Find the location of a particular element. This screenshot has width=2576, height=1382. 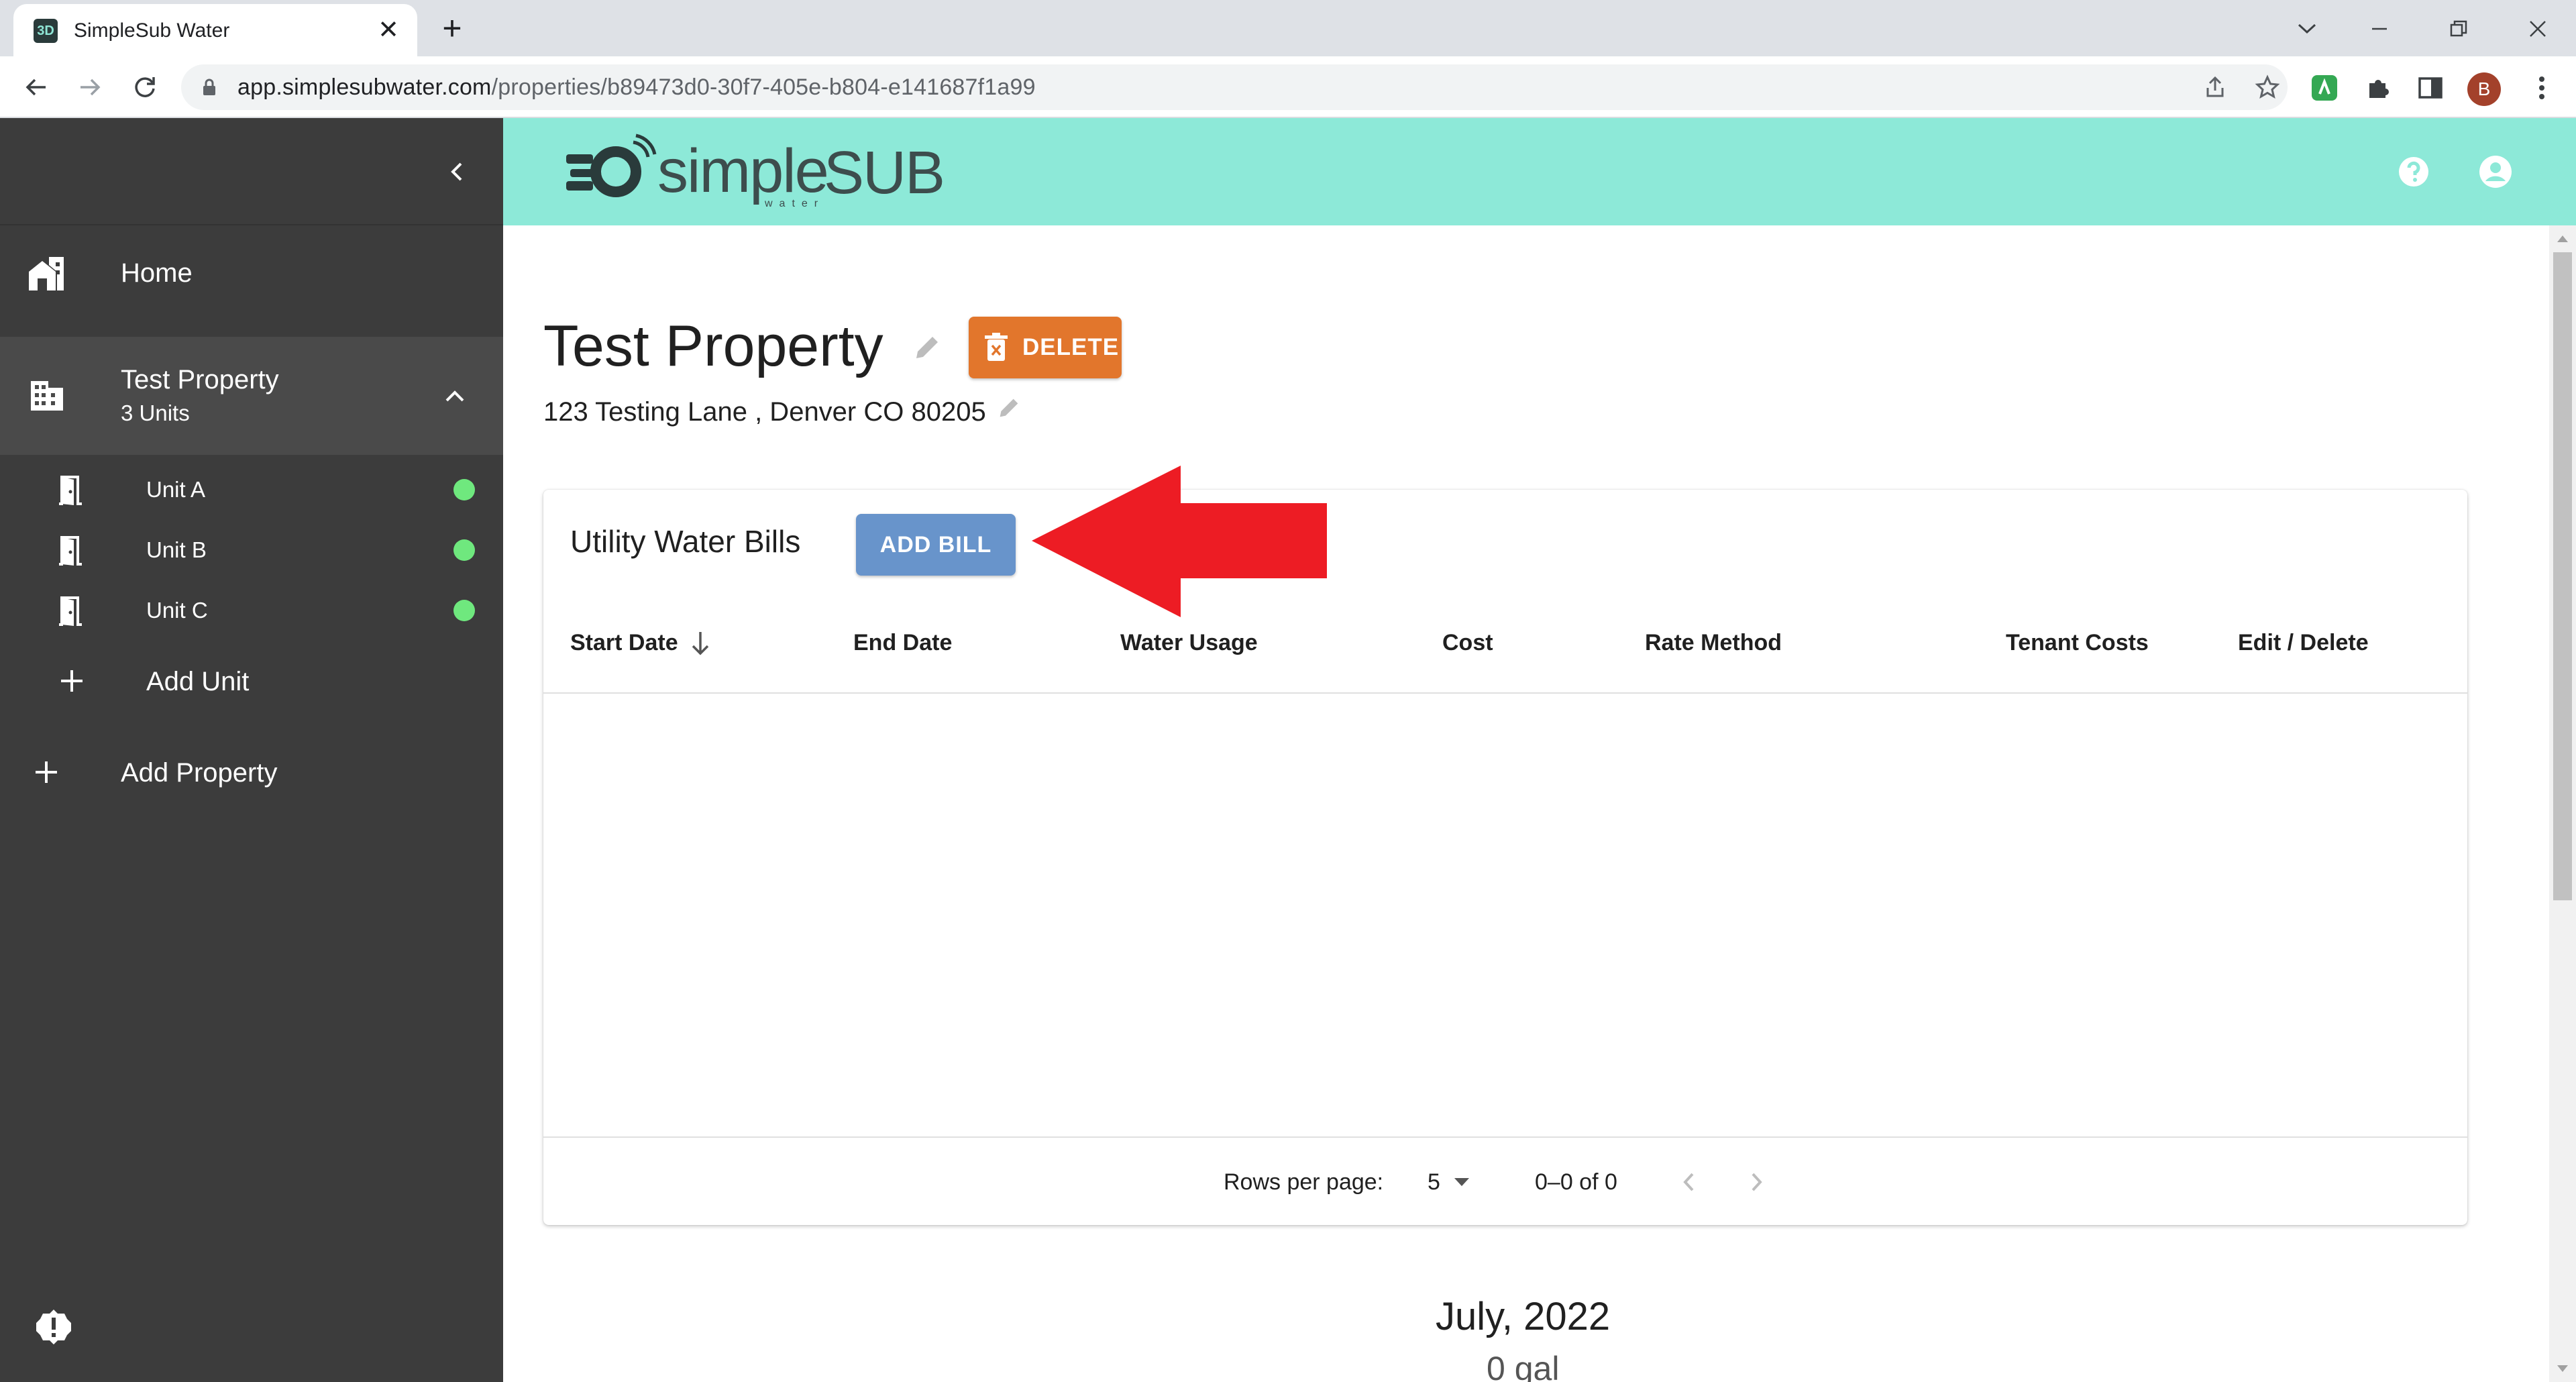

unit-label: Unit B is located at coordinates (176, 549).